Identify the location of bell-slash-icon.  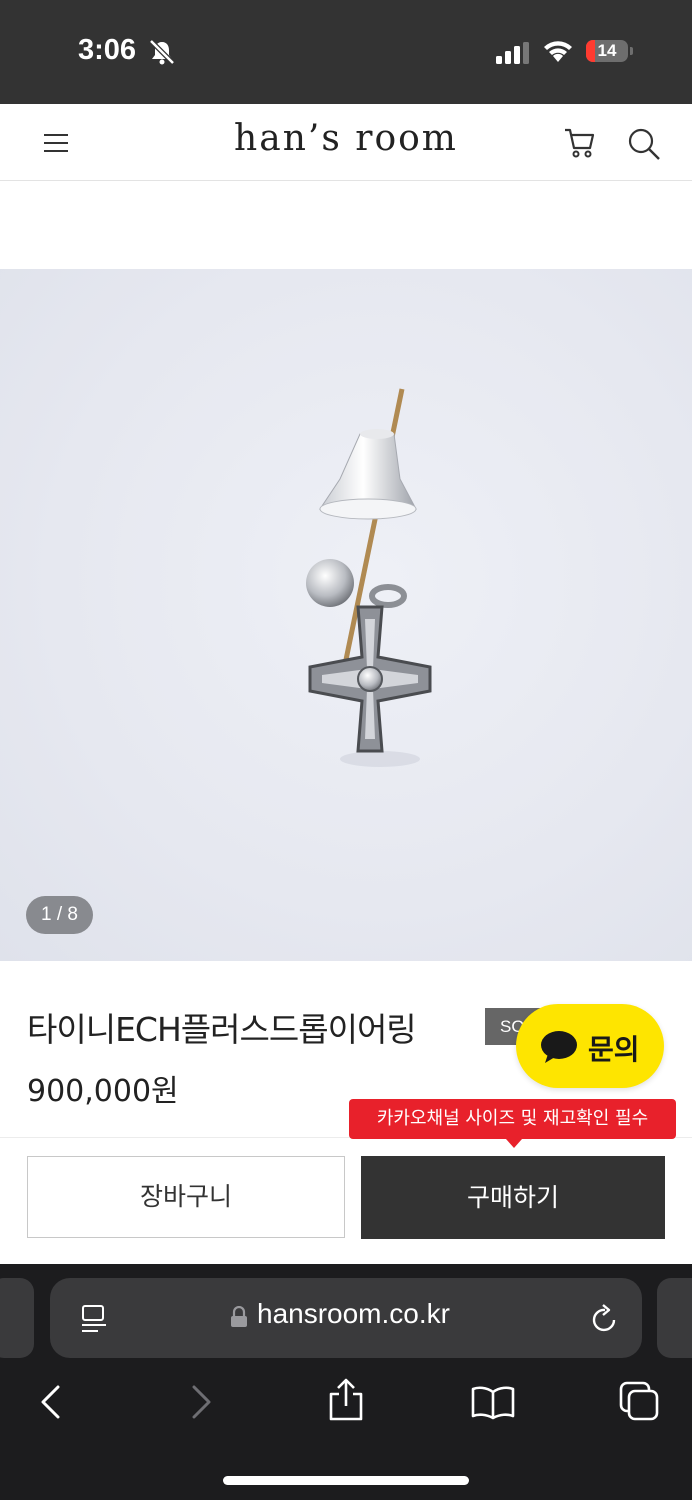
(162, 52).